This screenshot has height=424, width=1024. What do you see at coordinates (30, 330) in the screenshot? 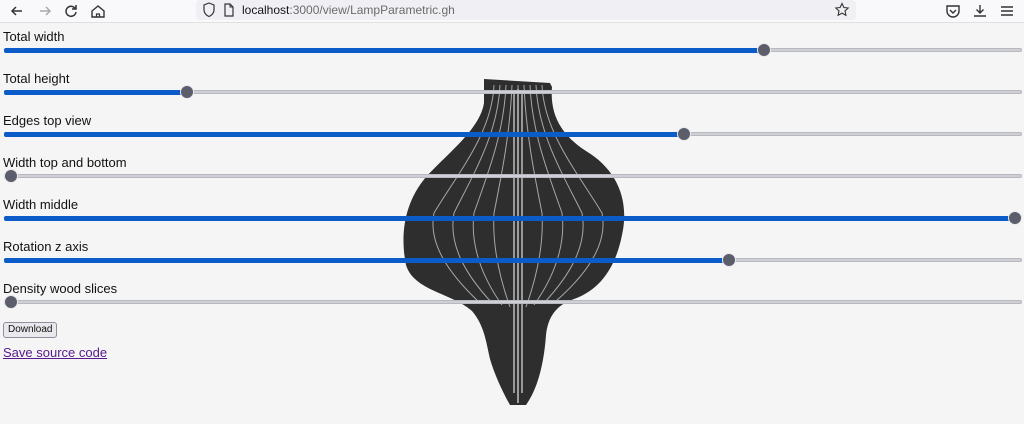
I see `download-button: Download` at bounding box center [30, 330].